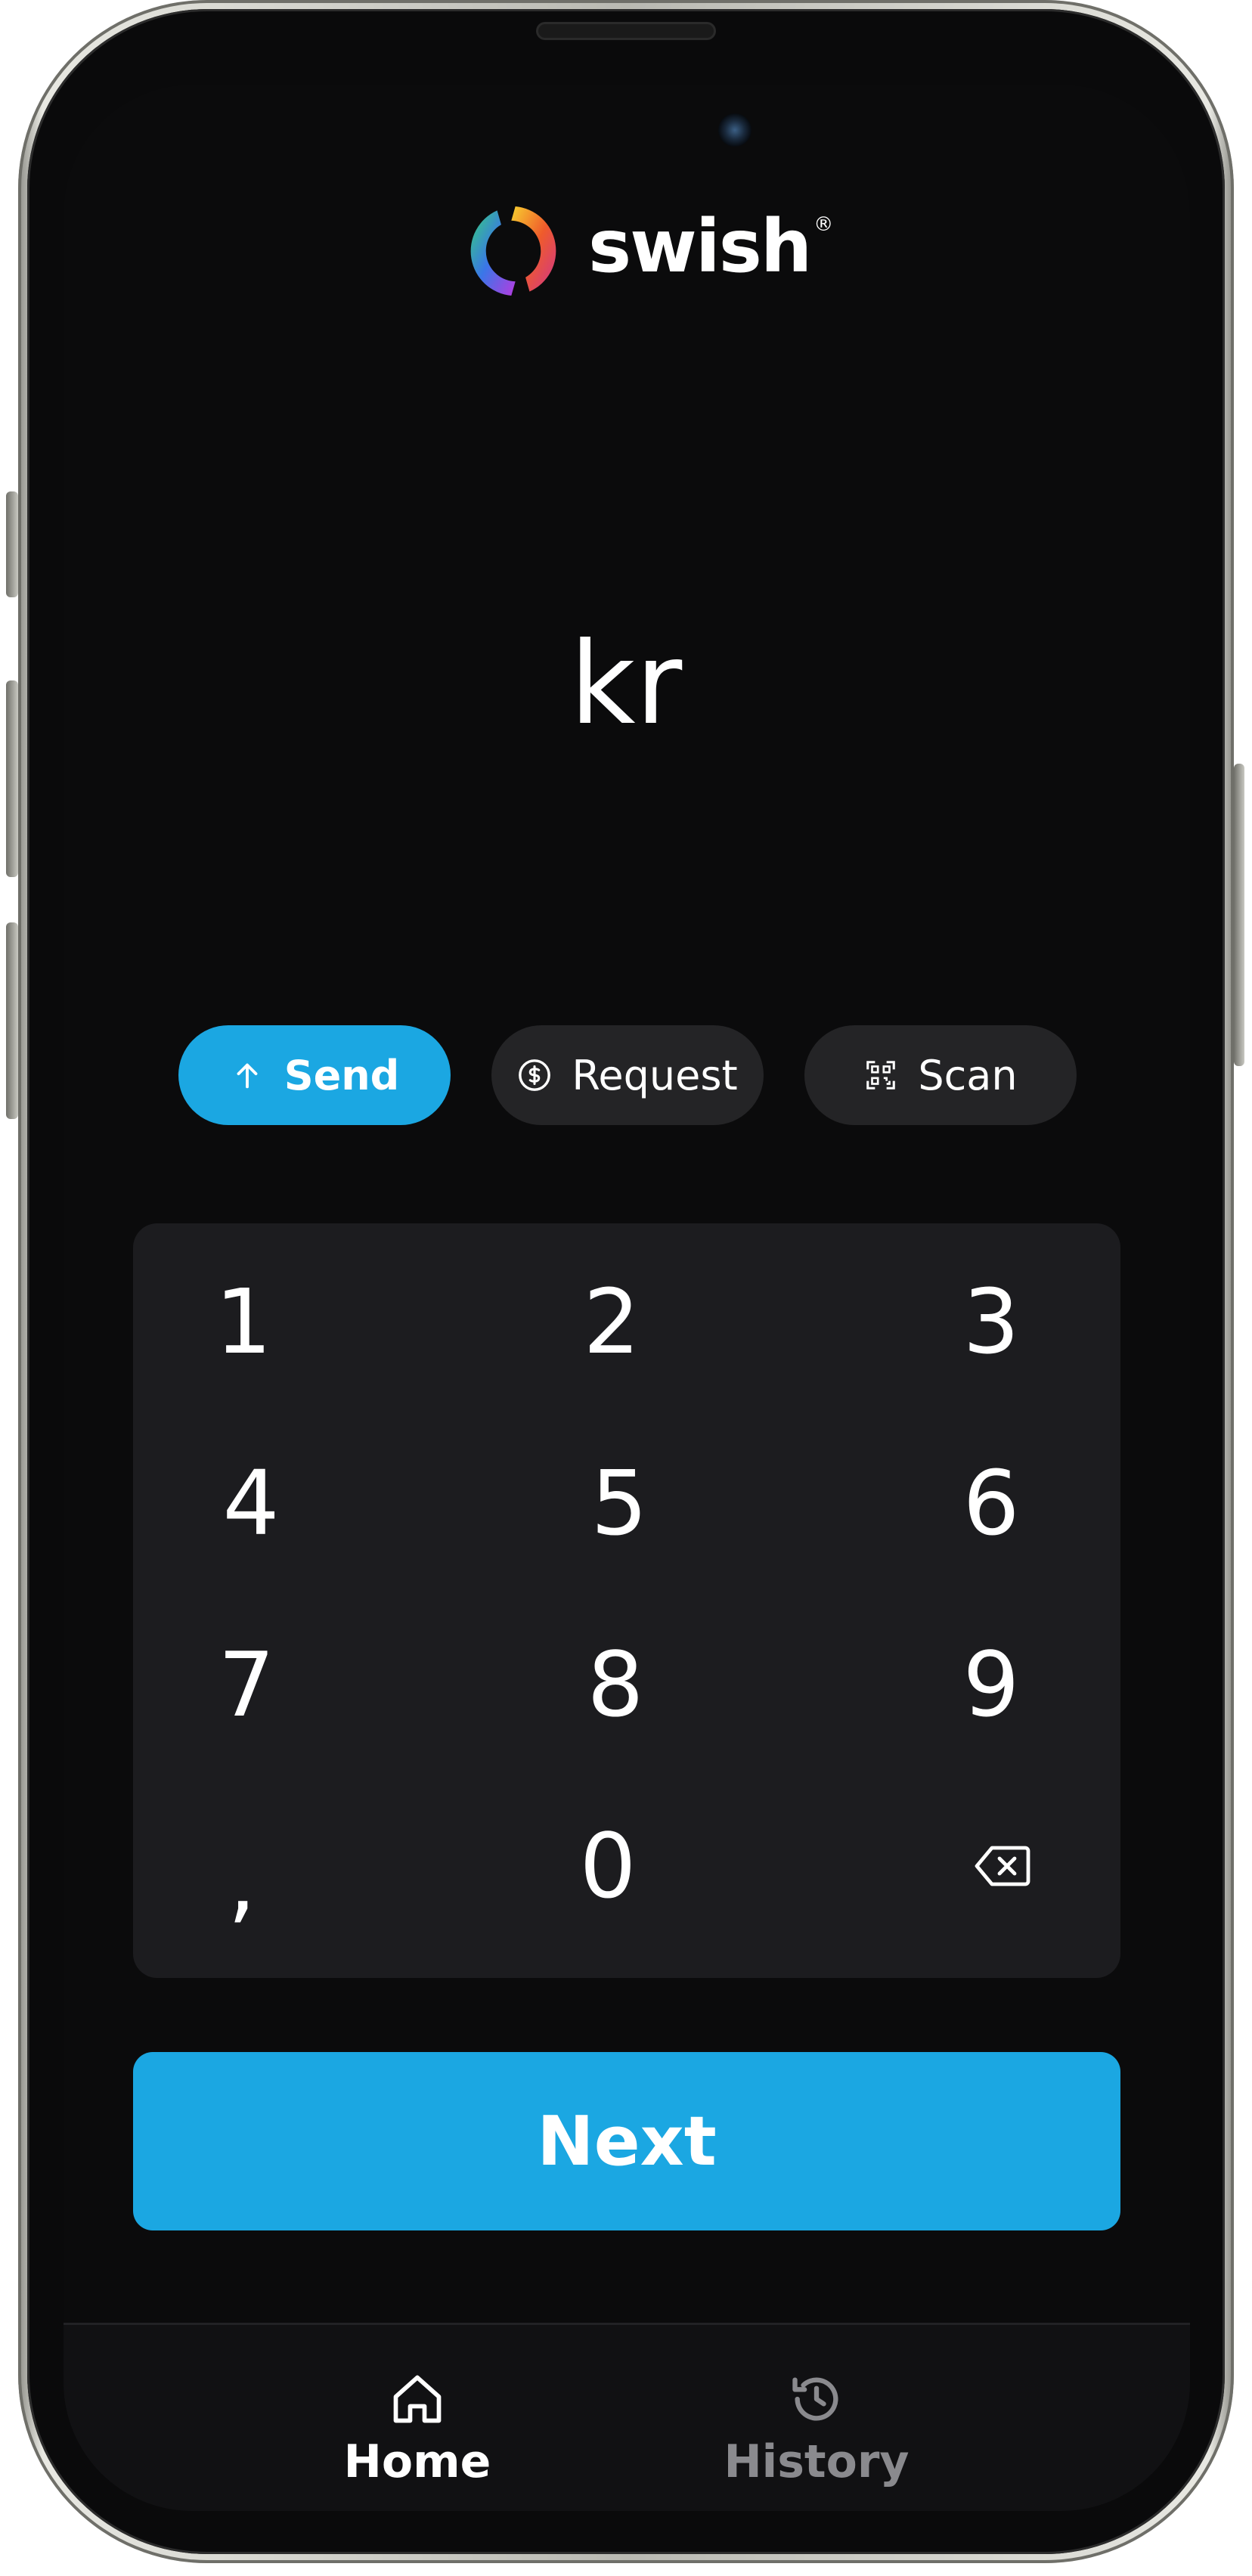 Image resolution: width=1252 pixels, height=2576 pixels. What do you see at coordinates (968, 1075) in the screenshot?
I see `scan-label: Scan` at bounding box center [968, 1075].